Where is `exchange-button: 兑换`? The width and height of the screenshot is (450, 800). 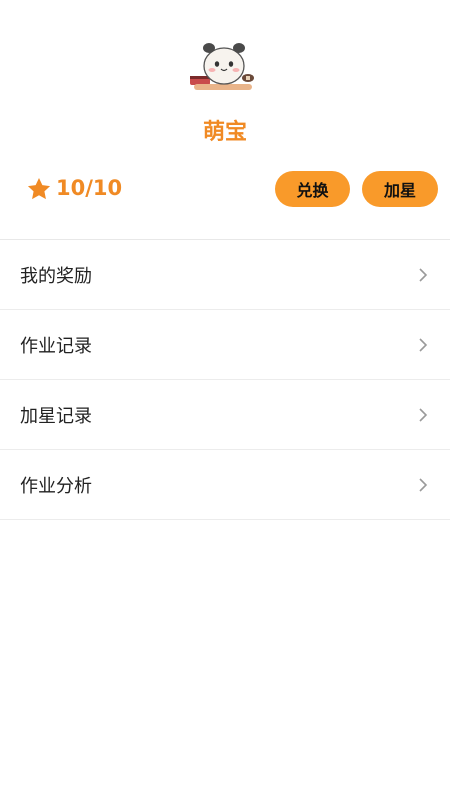 exchange-button: 兑换 is located at coordinates (312, 189).